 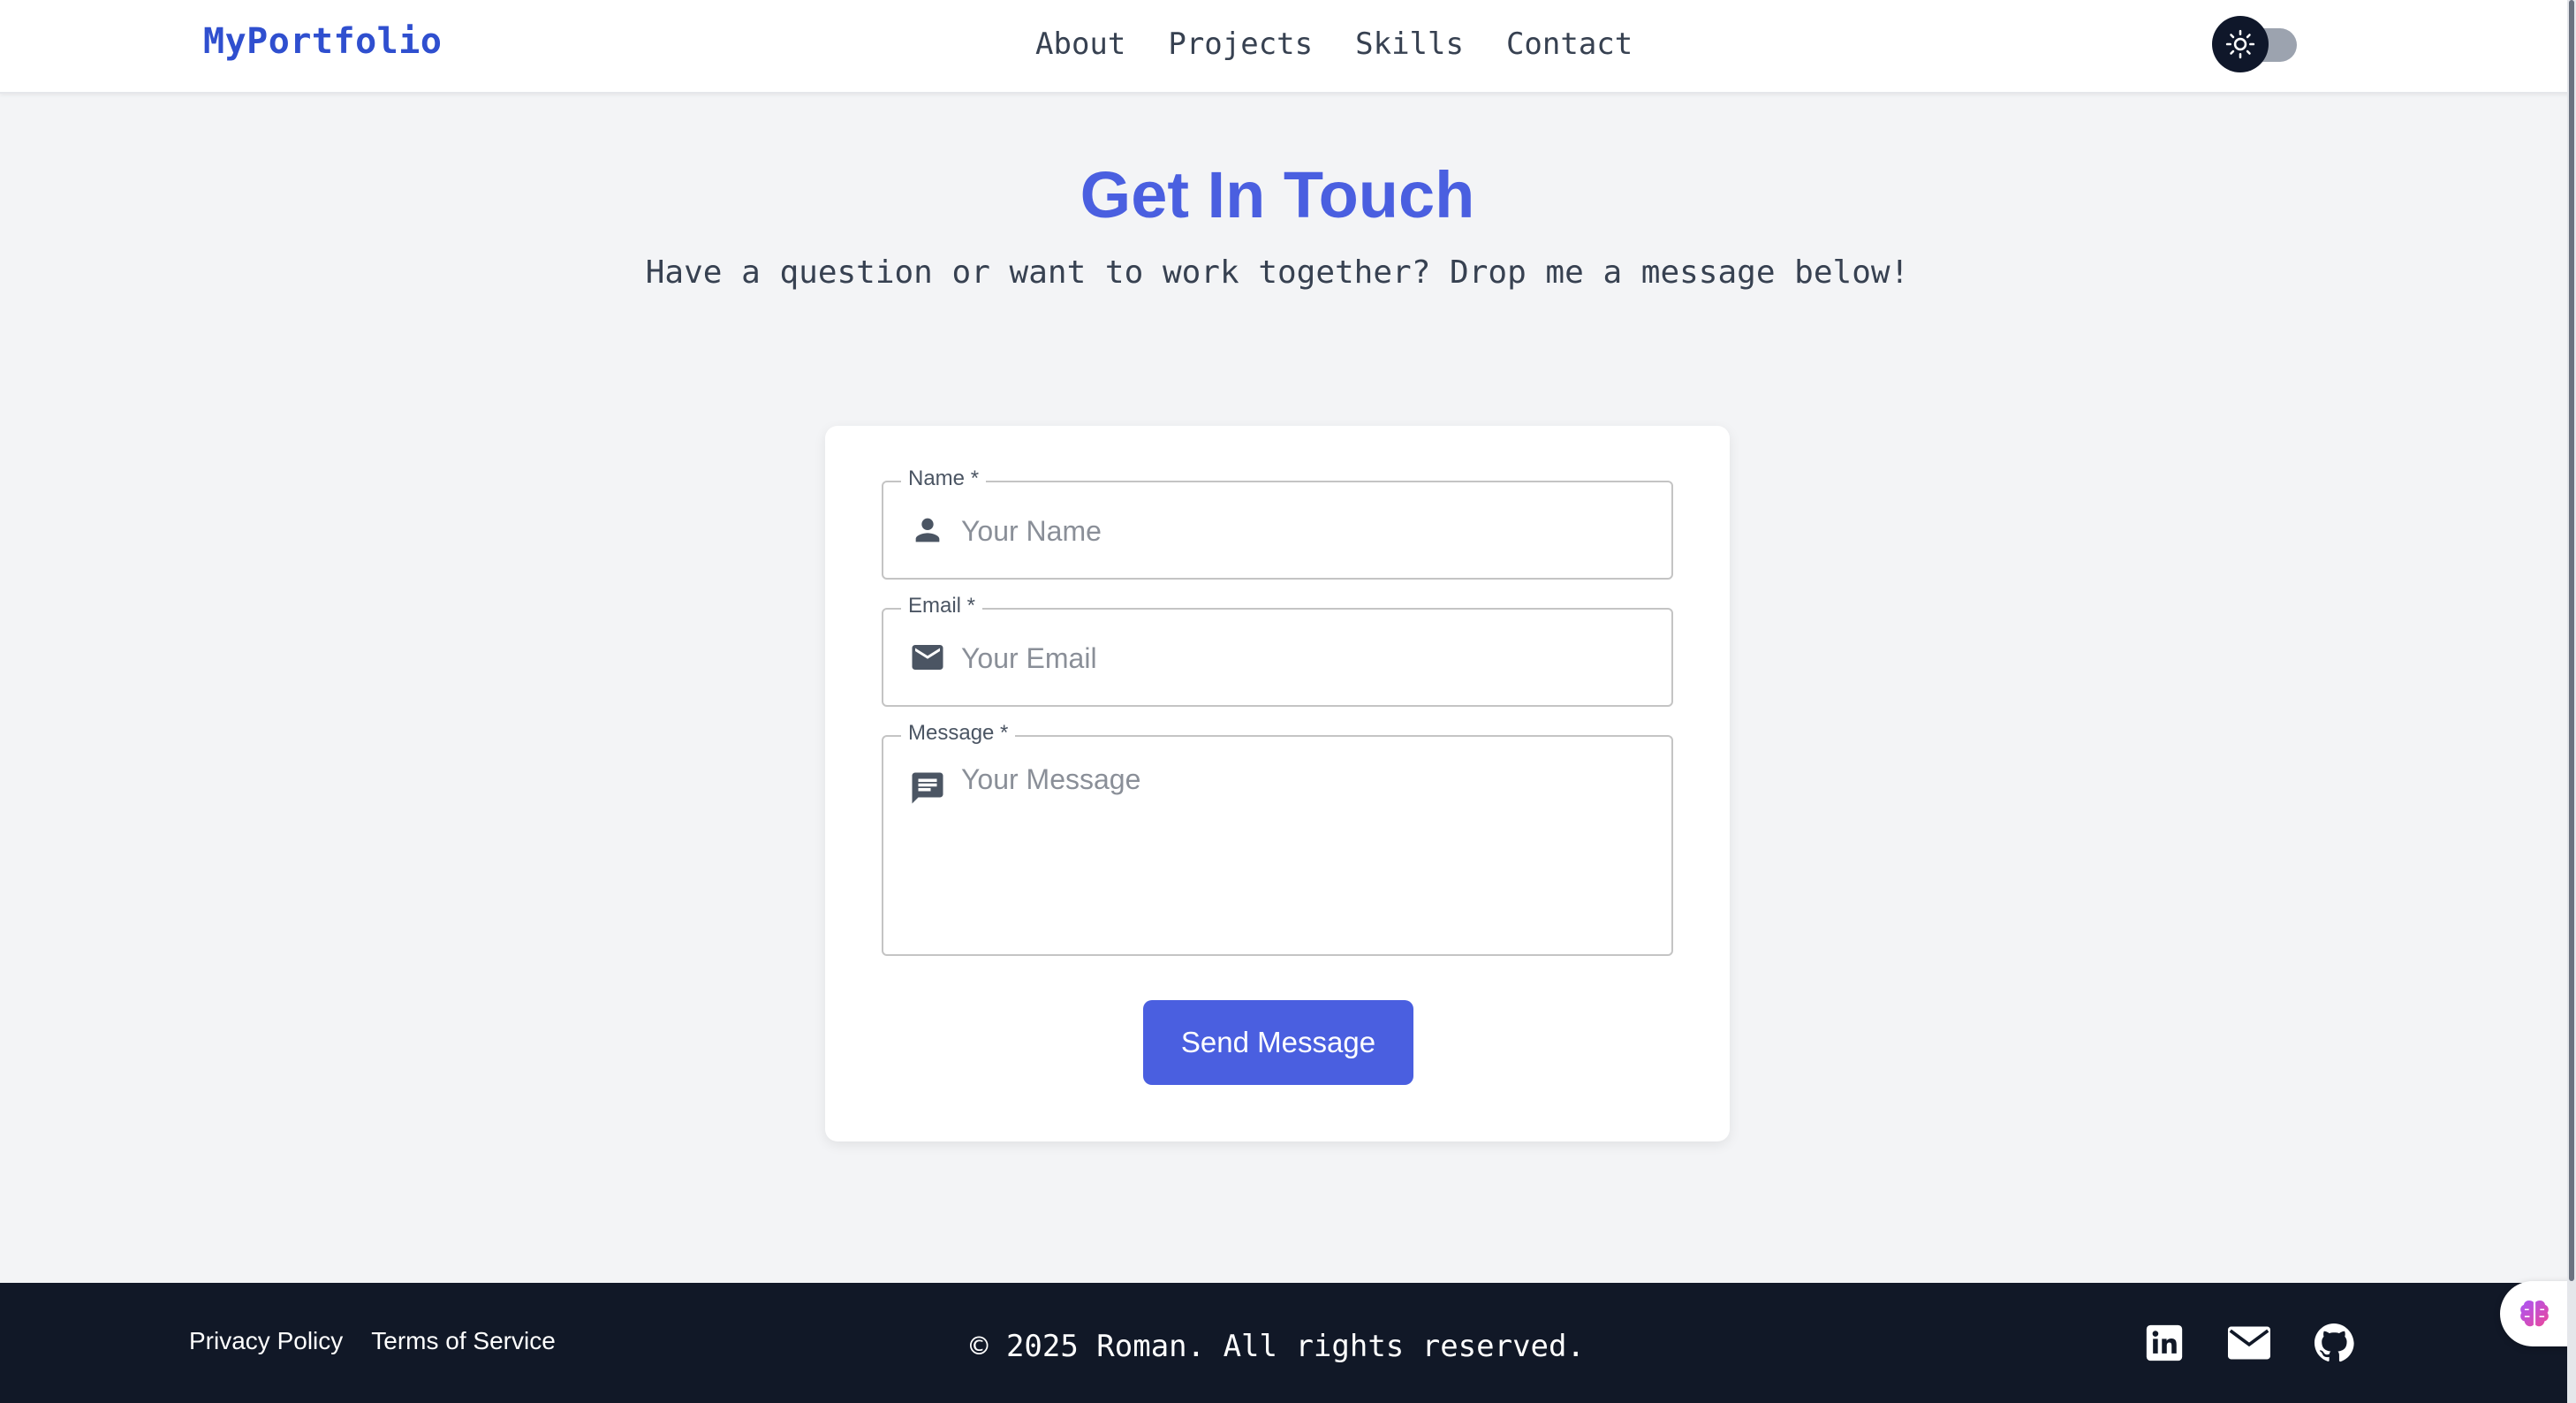 I want to click on nav-link-about: About, so click(x=1080, y=44).